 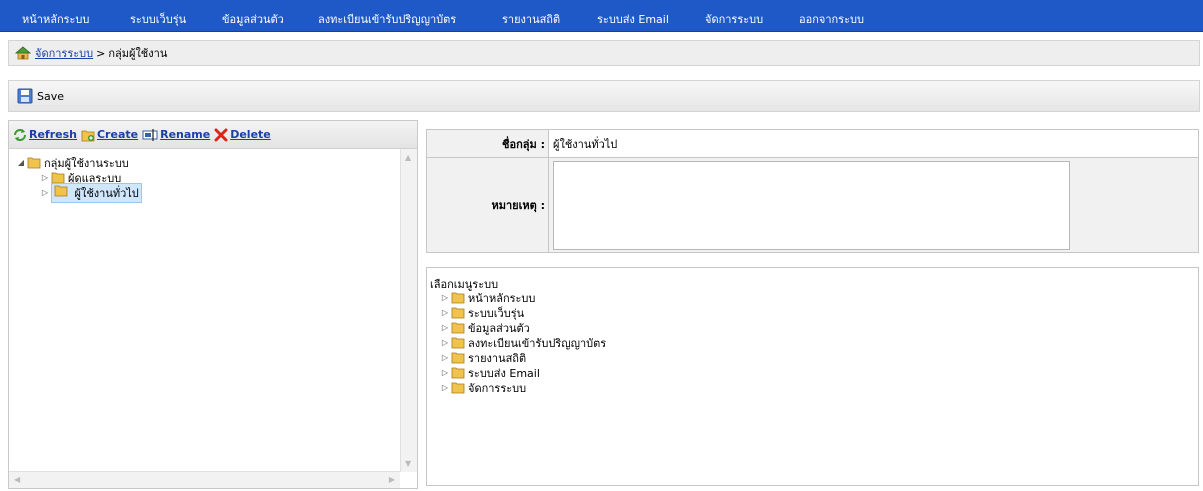 What do you see at coordinates (106, 193) in the screenshot?
I see `tree-node-label: ผู้ใช้งานทั่วไป` at bounding box center [106, 193].